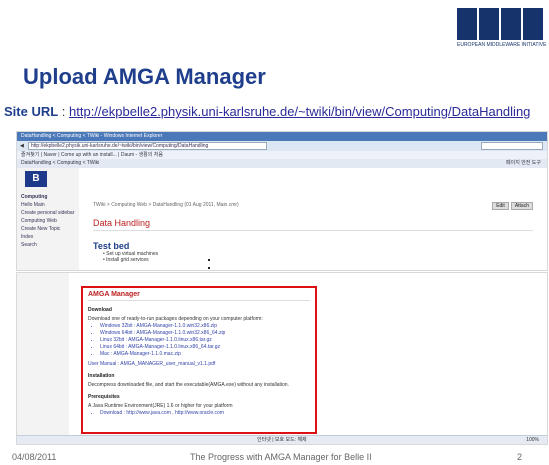  I want to click on browser-statusbar: 인터넷 | 보호 모드: 해제 100%, so click(282, 439).